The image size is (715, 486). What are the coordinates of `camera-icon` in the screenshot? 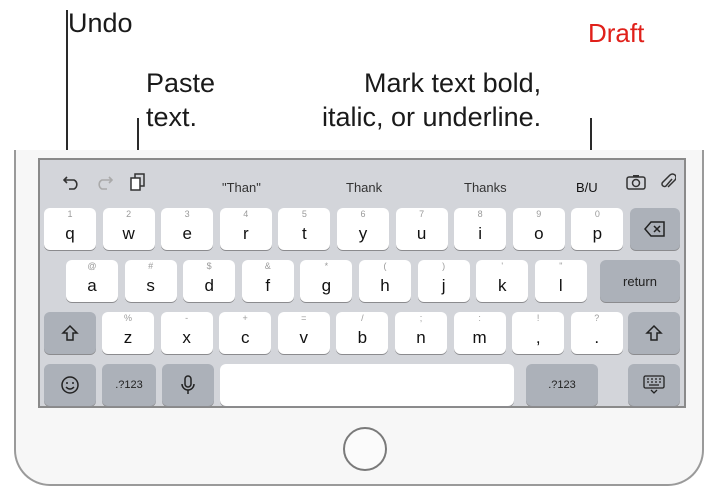 It's located at (636, 182).